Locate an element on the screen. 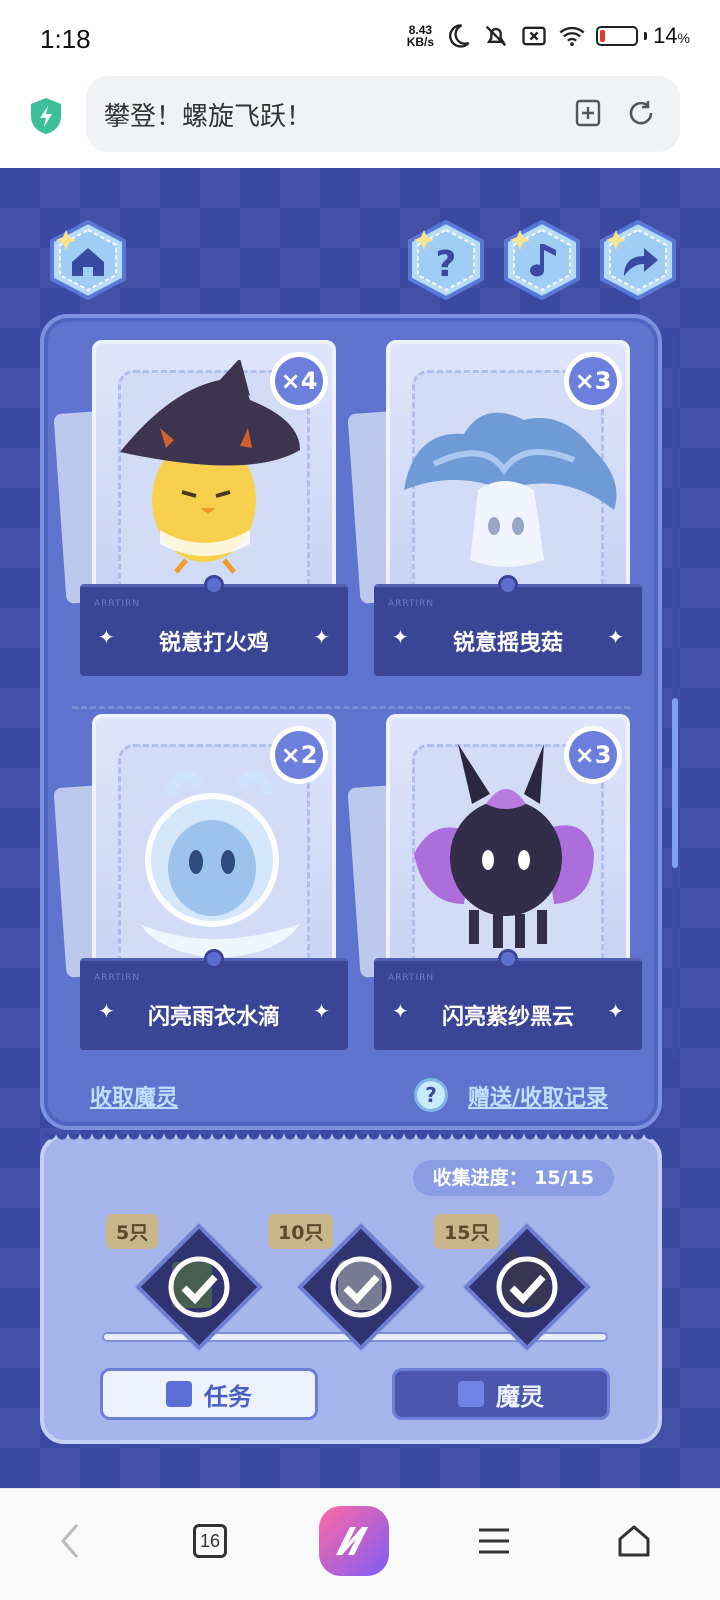 This screenshot has width=720, height=1600. status-bar: 1:18 8.43 KB/s 14% is located at coordinates (360, 38).